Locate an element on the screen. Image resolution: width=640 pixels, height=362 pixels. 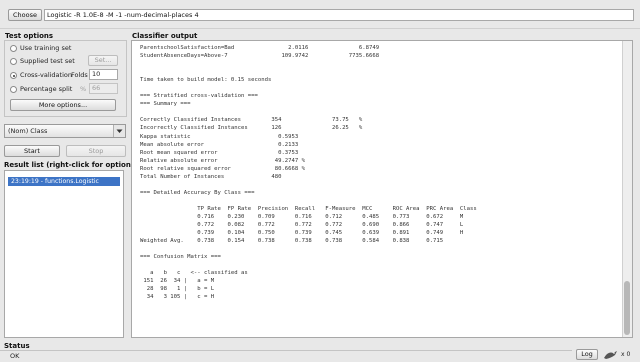
supplied-test-set-radio is located at coordinates (13, 61).